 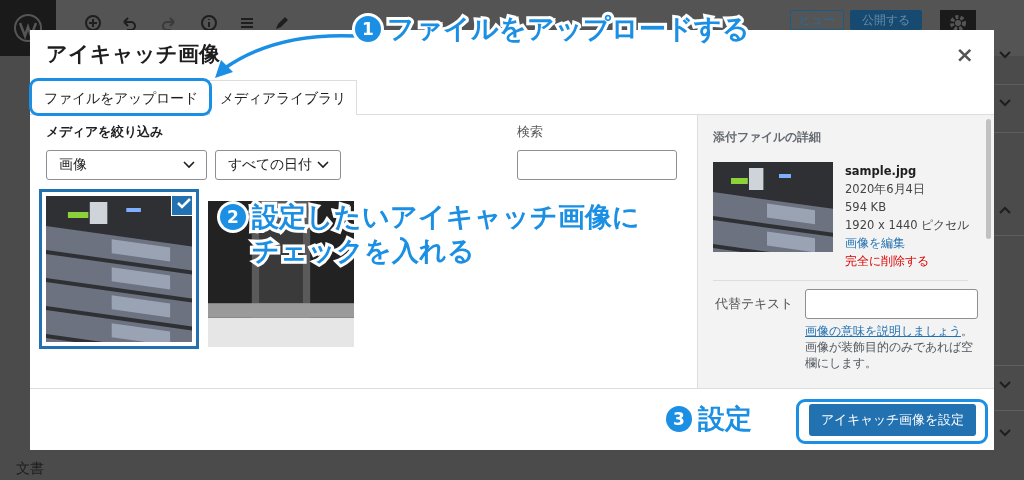 What do you see at coordinates (889, 347) in the screenshot?
I see `help-text: 画像の意味を説明しましょう。画像が装飾目的のみであれば空欄にします。` at bounding box center [889, 347].